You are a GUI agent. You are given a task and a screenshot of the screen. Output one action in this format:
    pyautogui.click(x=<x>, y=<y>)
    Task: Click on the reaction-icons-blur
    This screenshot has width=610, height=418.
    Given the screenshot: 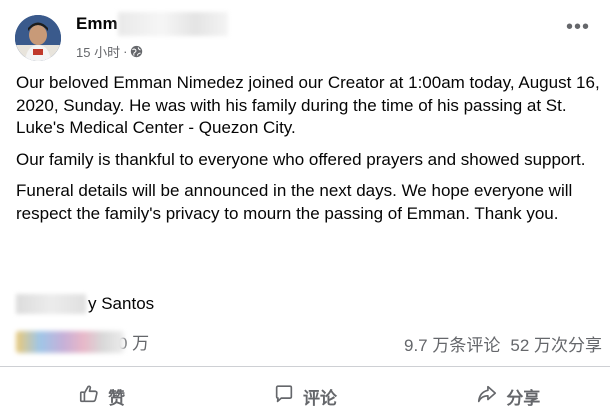 What is the action you would take?
    pyautogui.click(x=70, y=341)
    